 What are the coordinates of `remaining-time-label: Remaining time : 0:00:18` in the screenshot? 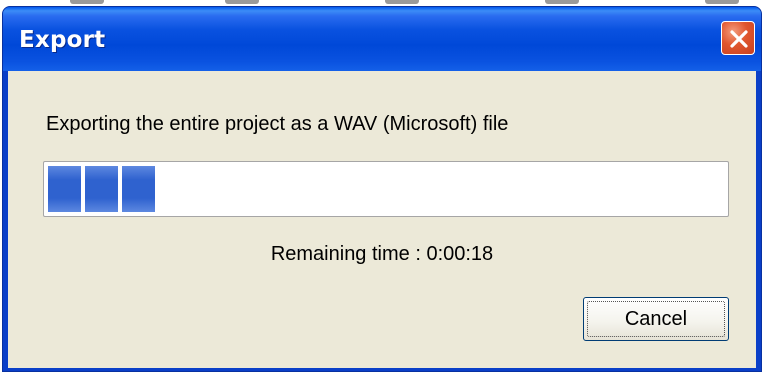 It's located at (382, 254).